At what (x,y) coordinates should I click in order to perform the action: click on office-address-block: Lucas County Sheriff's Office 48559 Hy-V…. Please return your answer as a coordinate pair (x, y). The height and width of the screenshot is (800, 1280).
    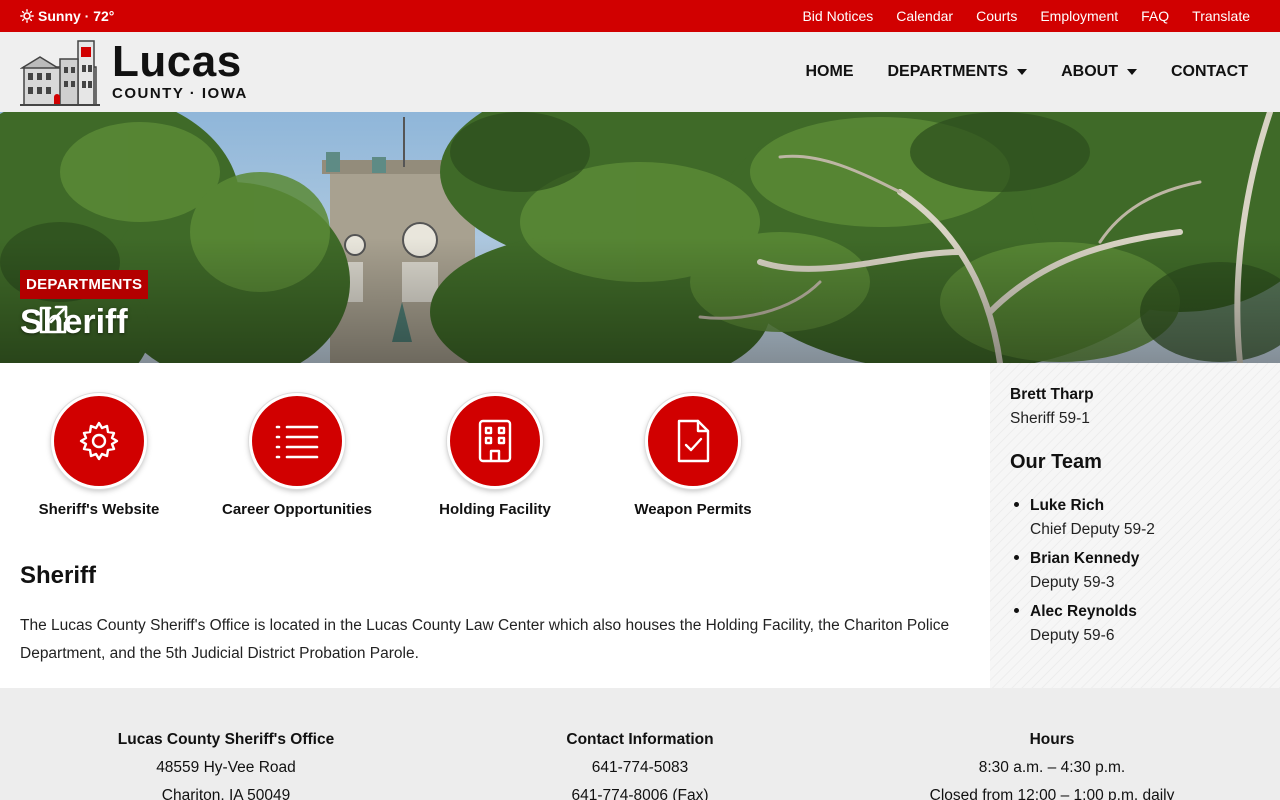
    Looking at the image, I should click on (226, 763).